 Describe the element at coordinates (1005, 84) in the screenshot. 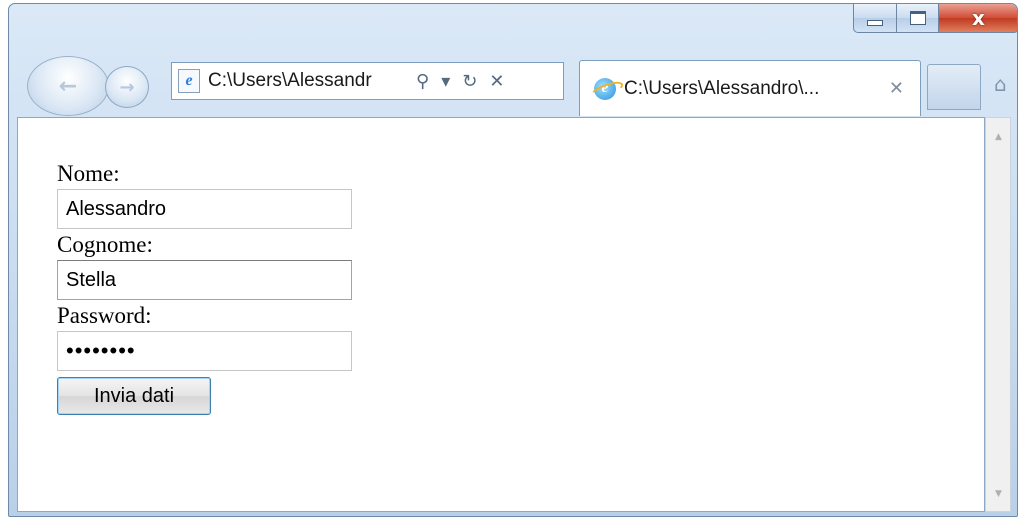

I see `home-icon: ⌂` at that location.